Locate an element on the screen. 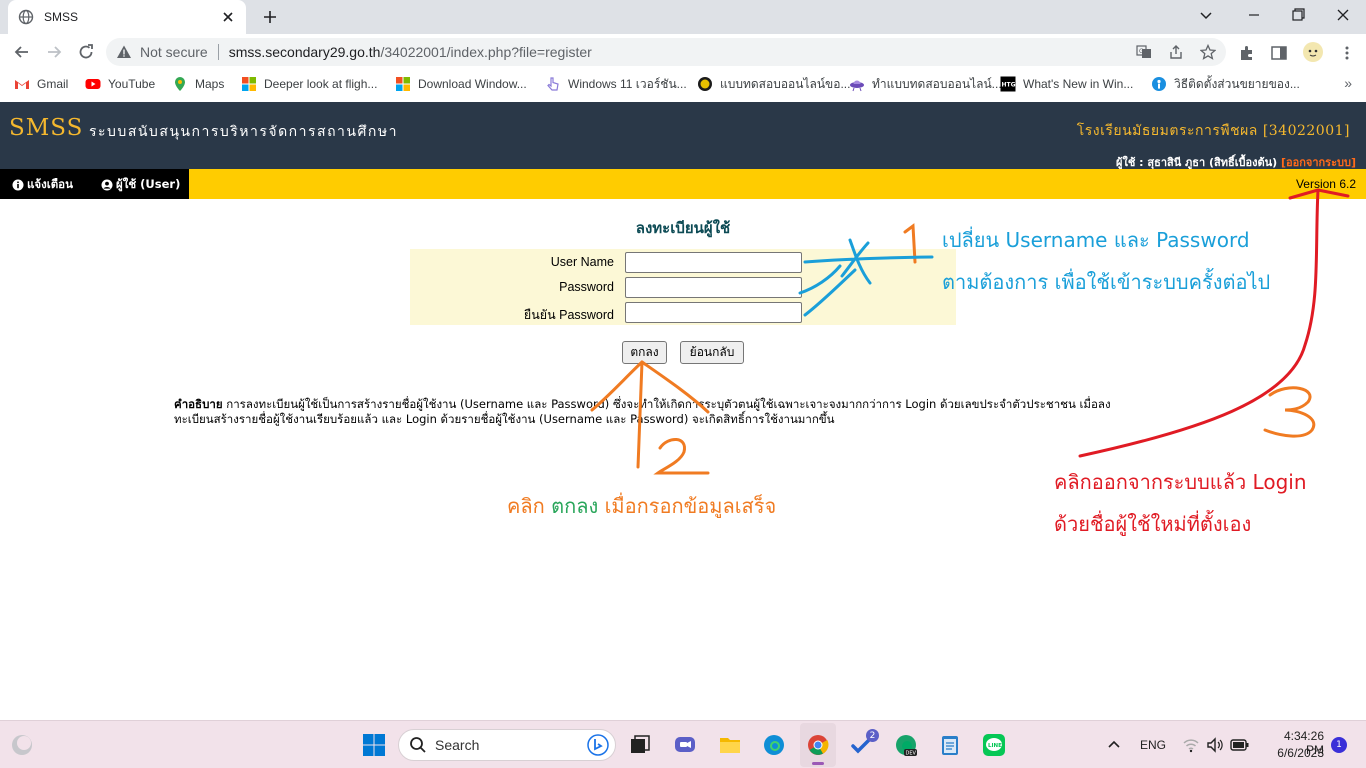 This screenshot has width=1366, height=768. svg-text: HTG is located at coordinates (1009, 85).